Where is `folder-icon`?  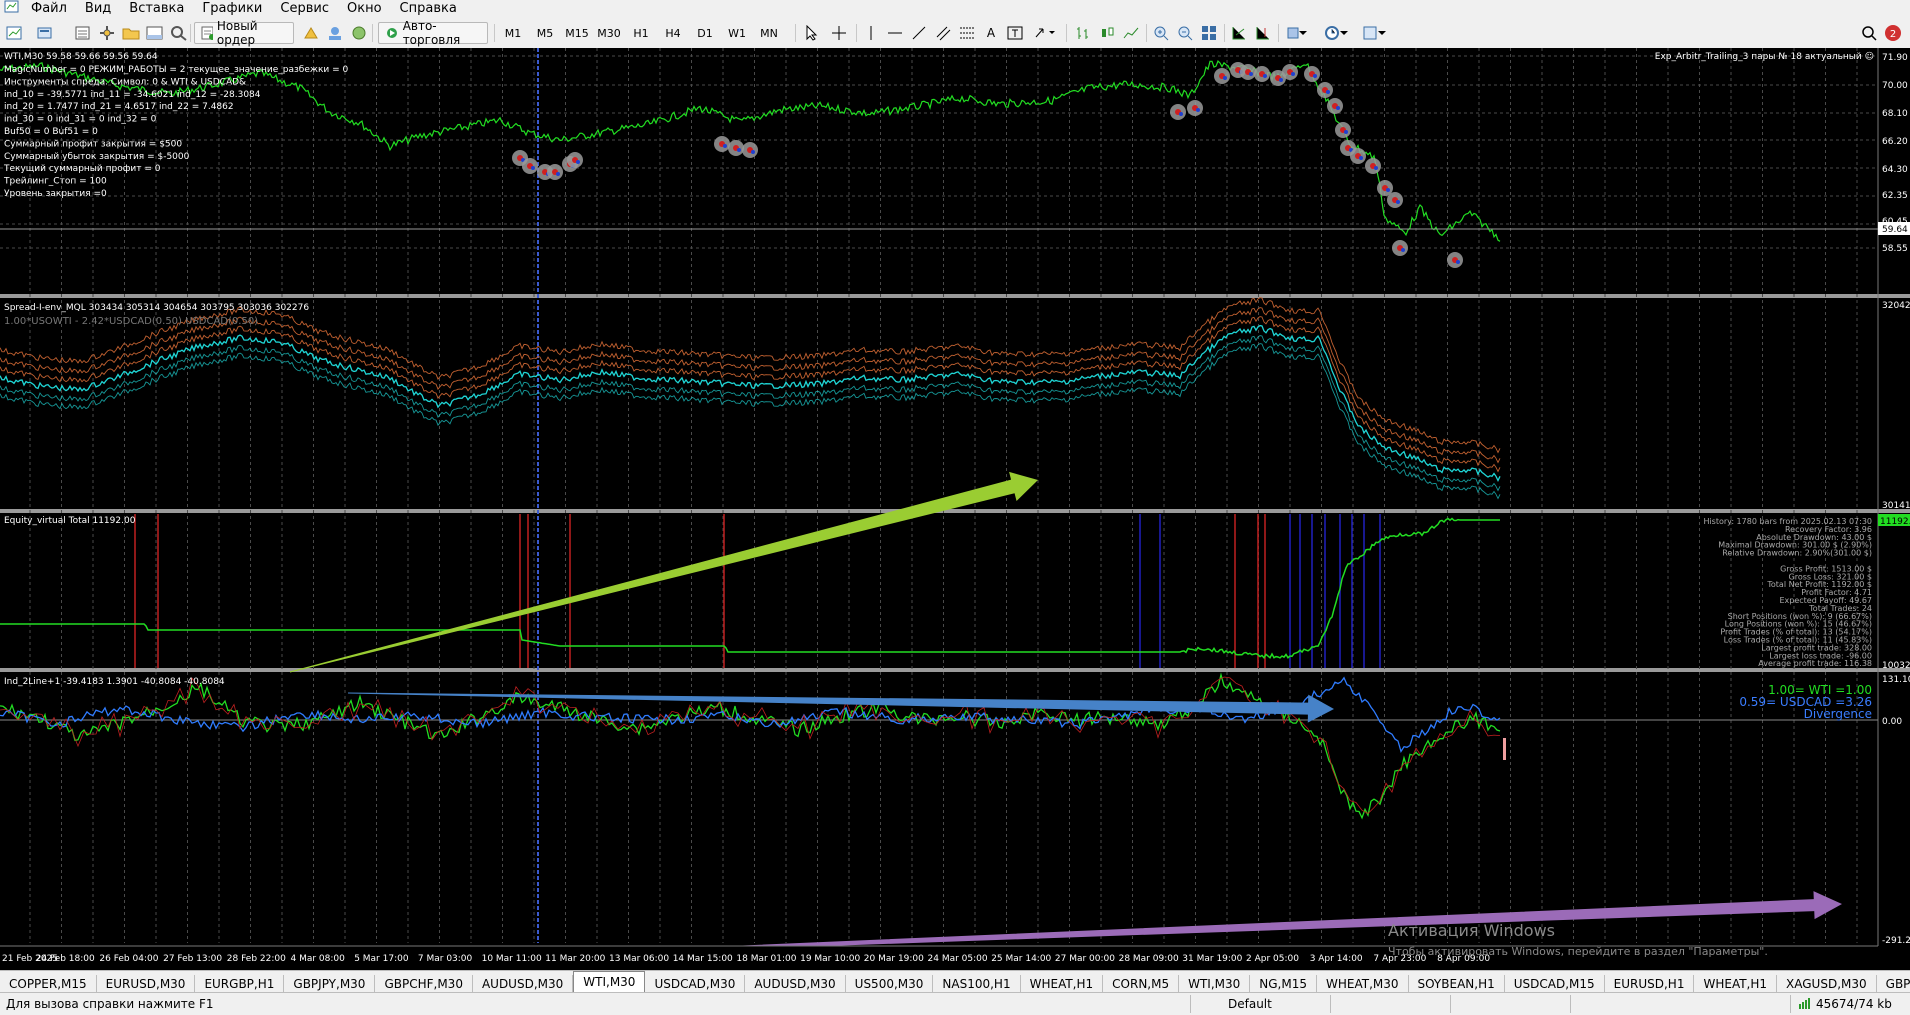 folder-icon is located at coordinates (131, 33).